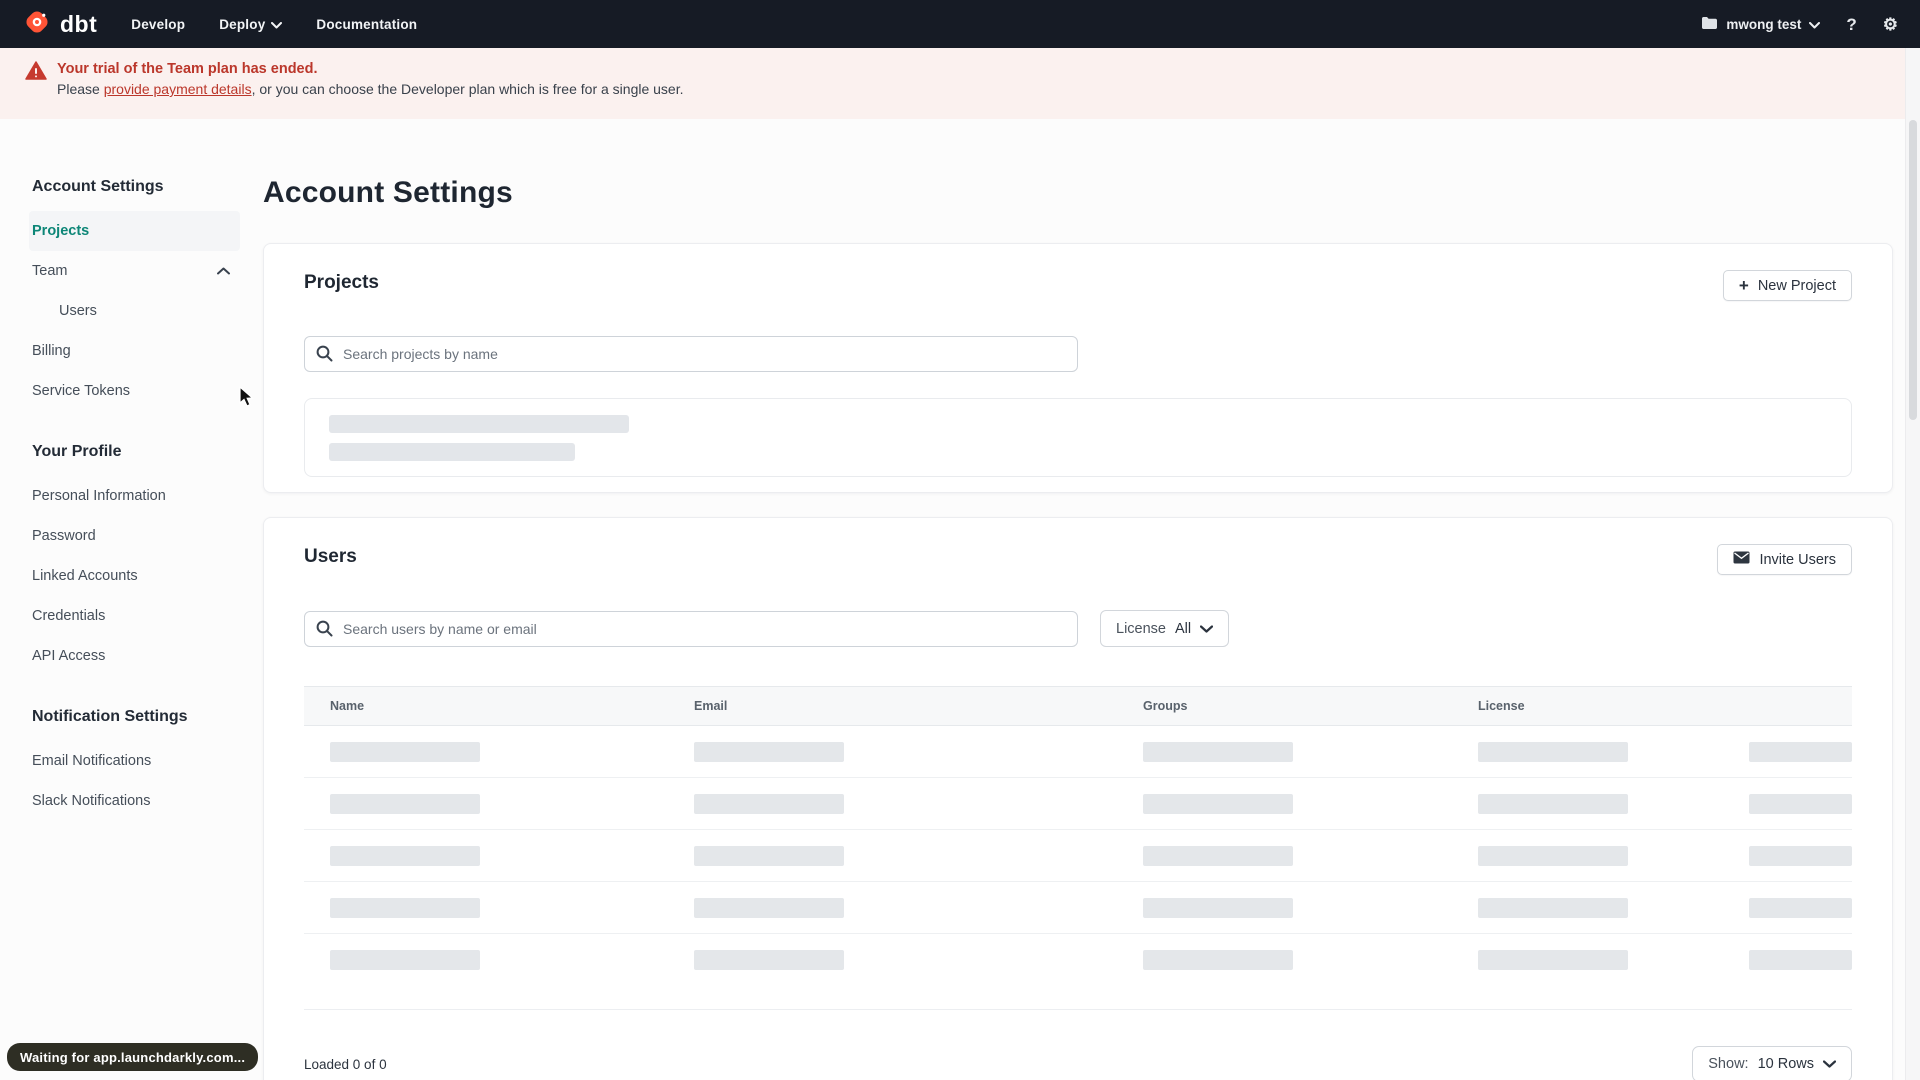  I want to click on page-title: Account Settings, so click(388, 192).